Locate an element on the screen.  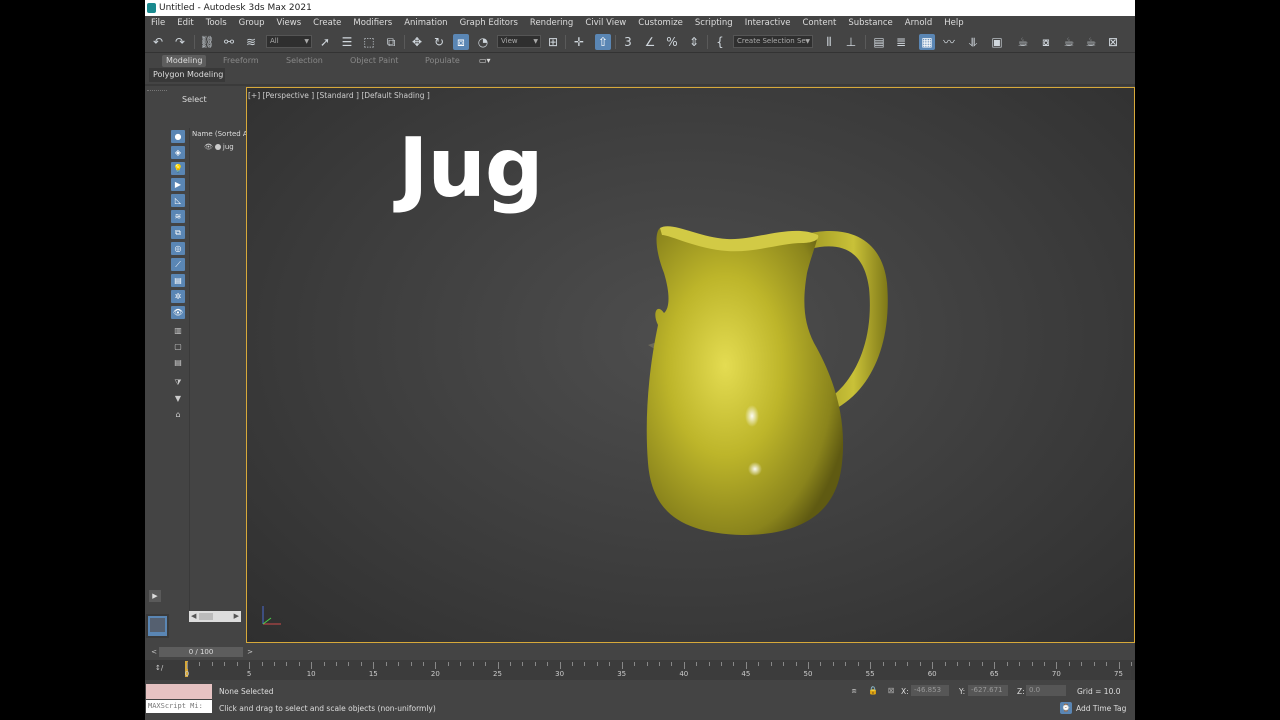
display-xrefs-icon: ◎ is located at coordinates (178, 248).